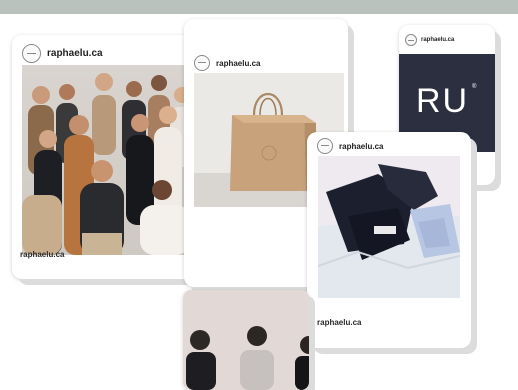 This screenshot has height=390, width=518. What do you see at coordinates (394, 146) in the screenshot?
I see `clothing-post-header: raphaelu.ca` at bounding box center [394, 146].